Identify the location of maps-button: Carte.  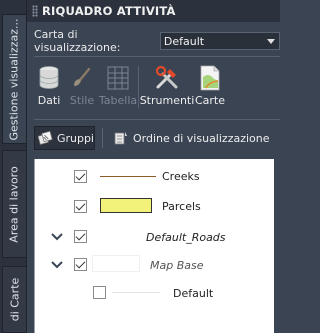
(210, 87).